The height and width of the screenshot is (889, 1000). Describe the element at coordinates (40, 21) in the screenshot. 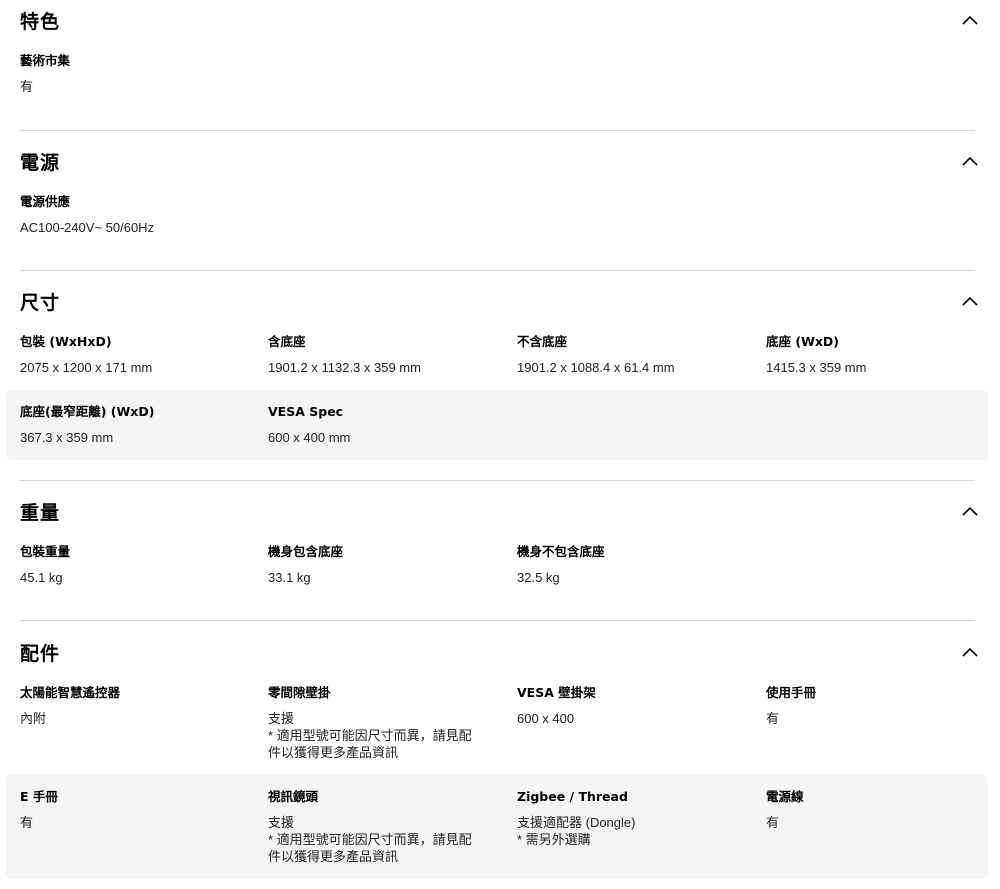

I see `section-title: 特色` at that location.